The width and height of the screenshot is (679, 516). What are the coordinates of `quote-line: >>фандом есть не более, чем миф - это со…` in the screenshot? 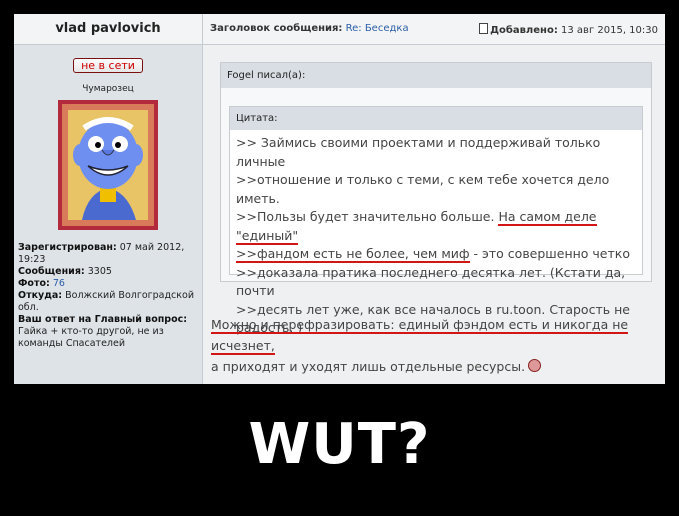 It's located at (436, 254).